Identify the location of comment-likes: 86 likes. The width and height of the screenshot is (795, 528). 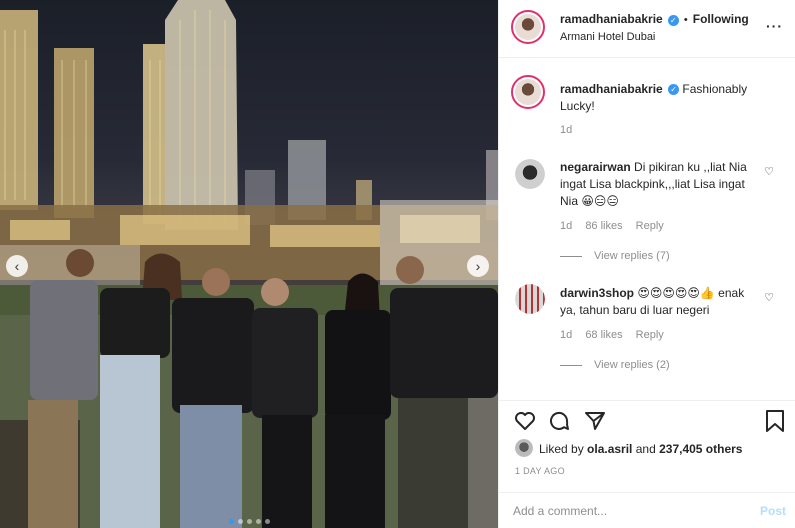
(603, 226).